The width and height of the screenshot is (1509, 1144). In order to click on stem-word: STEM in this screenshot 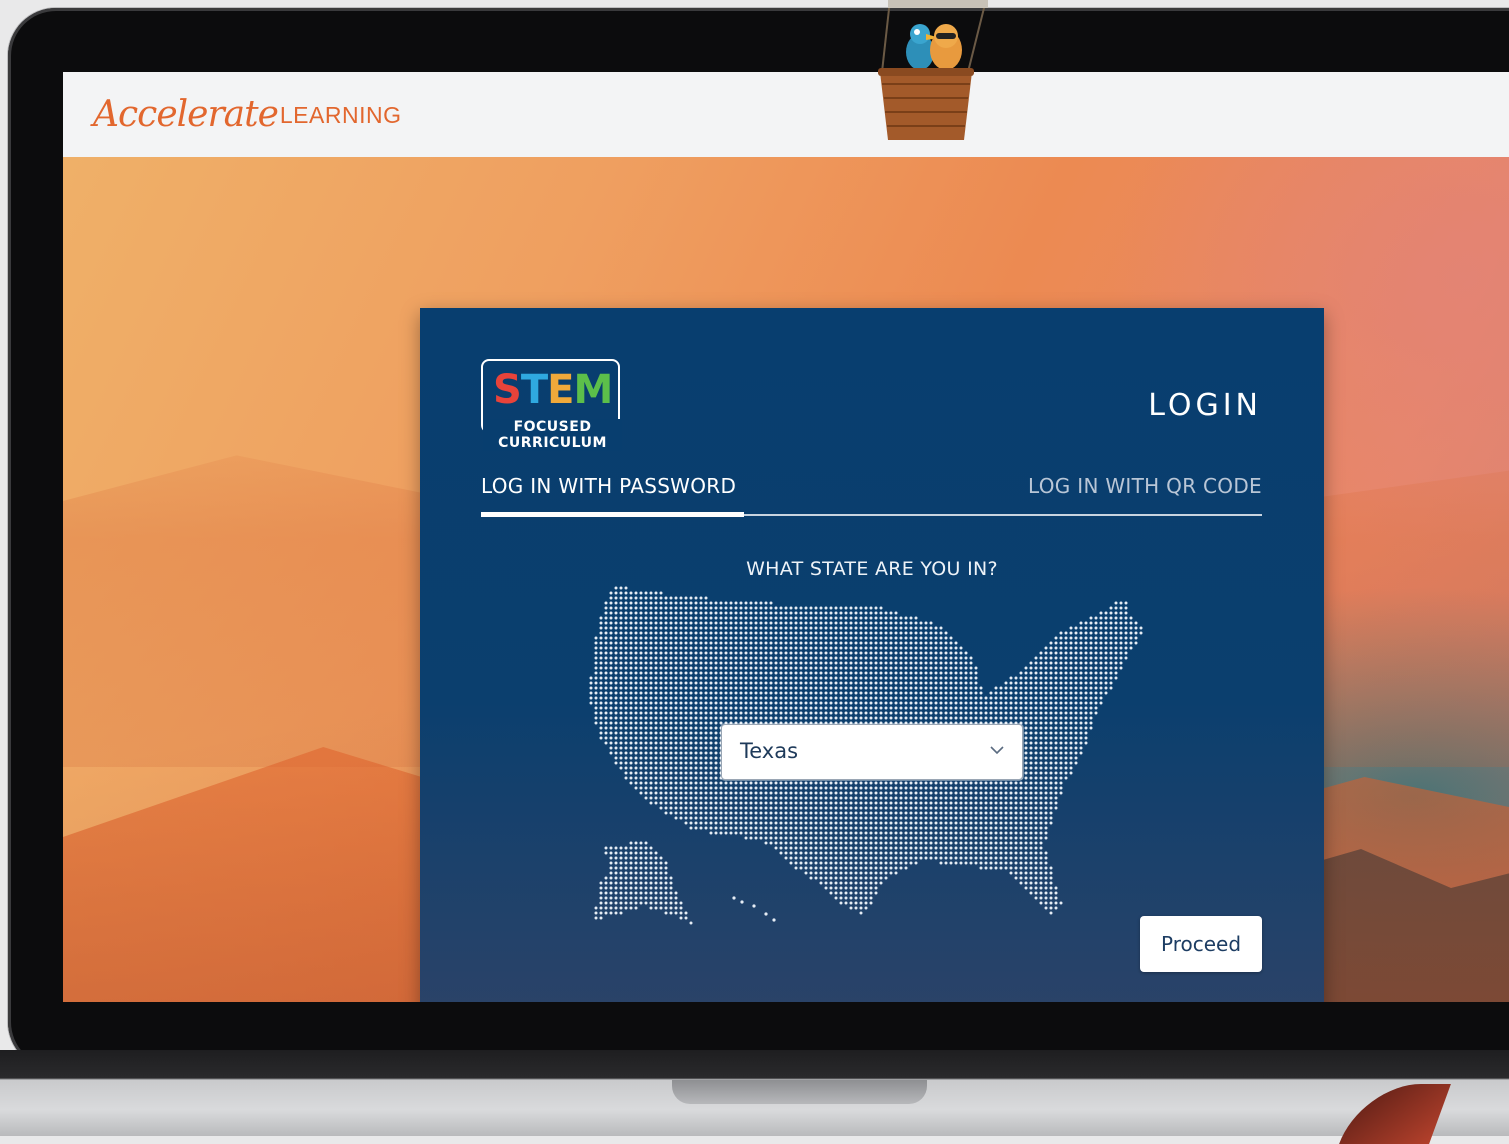, I will do `click(553, 390)`.